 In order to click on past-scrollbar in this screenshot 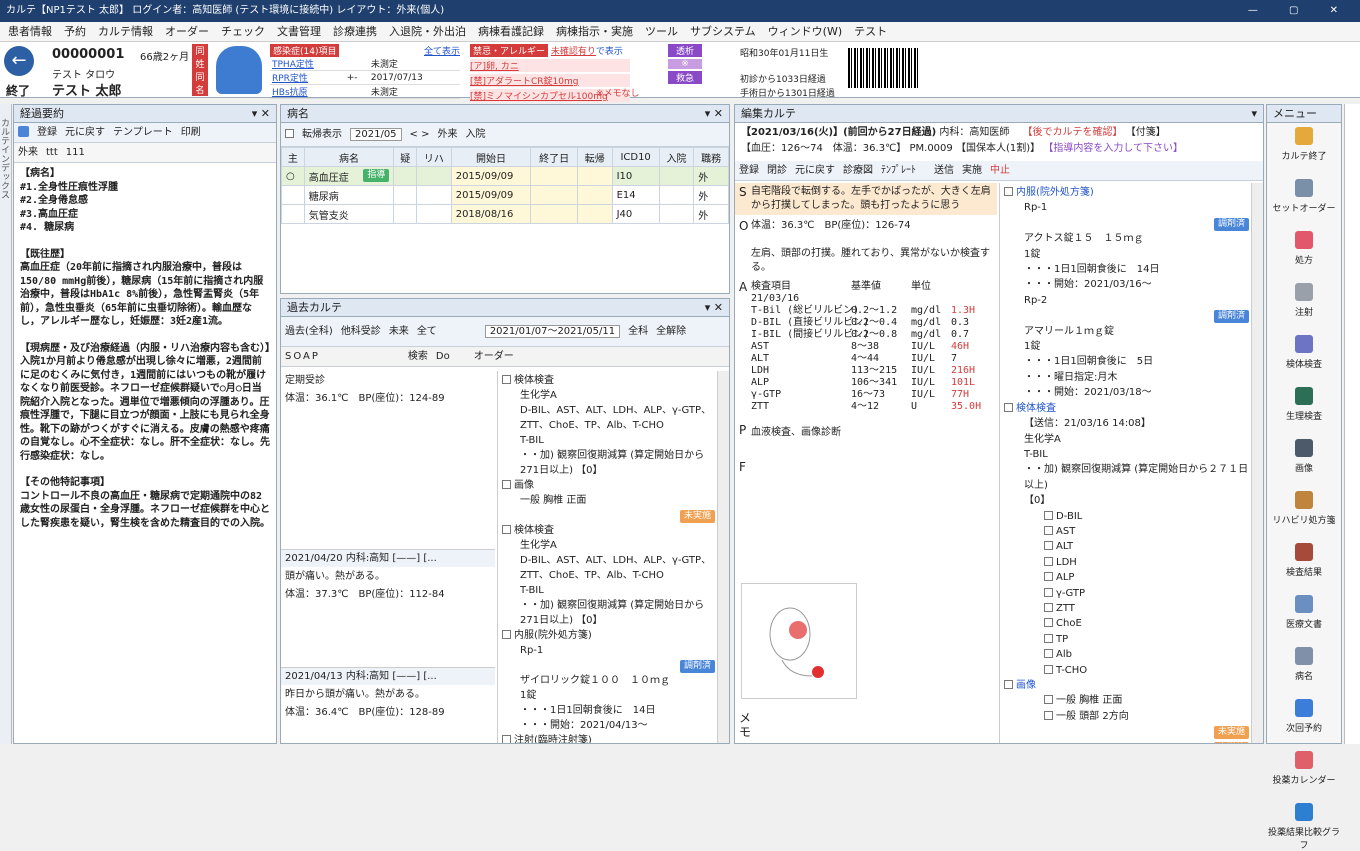, I will do `click(723, 557)`.